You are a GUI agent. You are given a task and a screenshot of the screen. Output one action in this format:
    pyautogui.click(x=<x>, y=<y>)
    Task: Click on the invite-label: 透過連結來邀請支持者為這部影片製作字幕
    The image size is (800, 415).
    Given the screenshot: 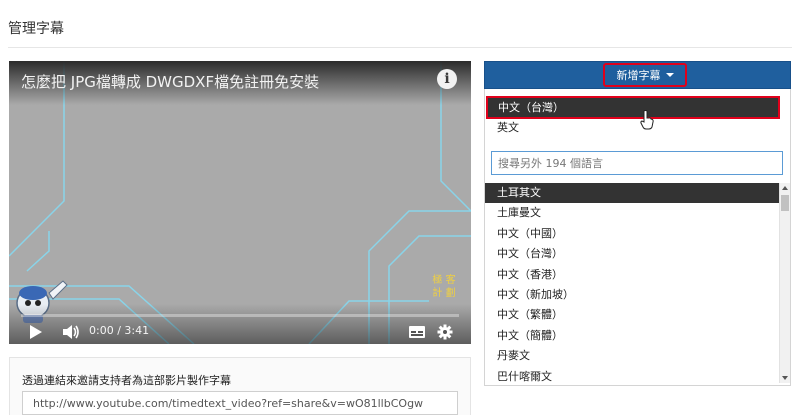 What is the action you would take?
    pyautogui.click(x=126, y=380)
    